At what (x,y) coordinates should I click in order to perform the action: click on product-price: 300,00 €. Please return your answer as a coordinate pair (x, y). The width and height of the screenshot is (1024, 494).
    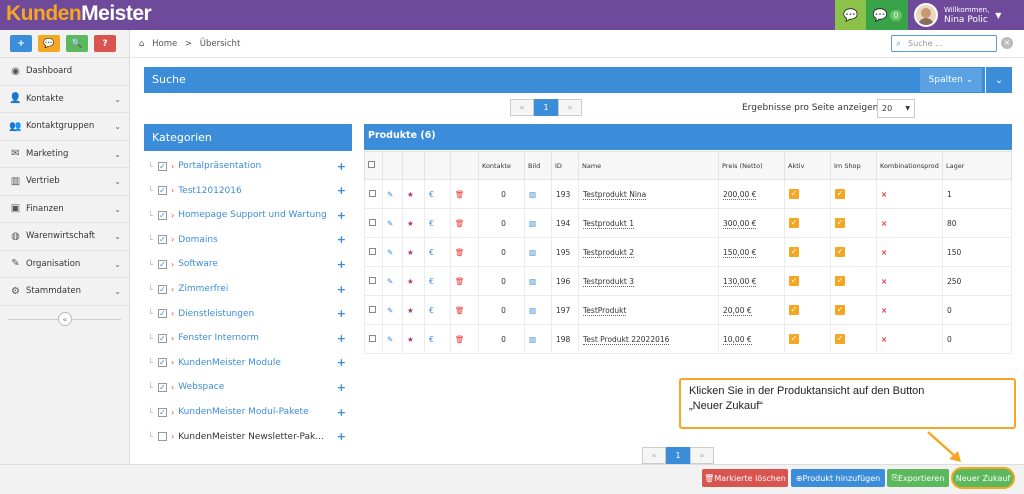
    Looking at the image, I should click on (740, 223).